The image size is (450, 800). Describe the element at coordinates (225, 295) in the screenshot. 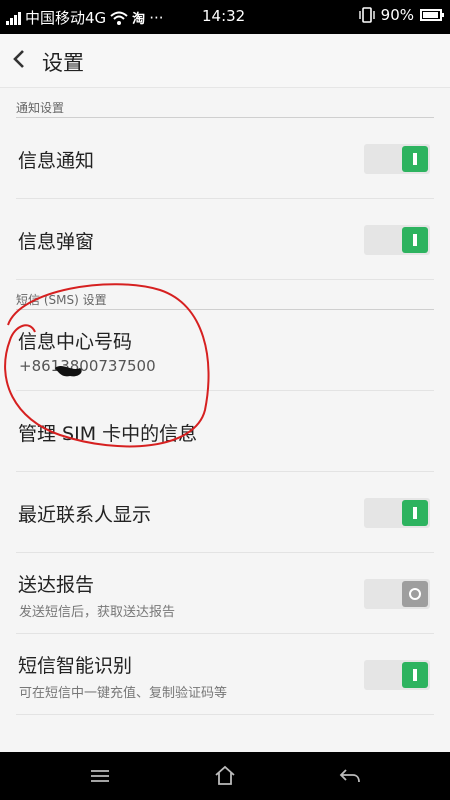

I see `section-header-sms: 短信 (SMS) 设置` at that location.